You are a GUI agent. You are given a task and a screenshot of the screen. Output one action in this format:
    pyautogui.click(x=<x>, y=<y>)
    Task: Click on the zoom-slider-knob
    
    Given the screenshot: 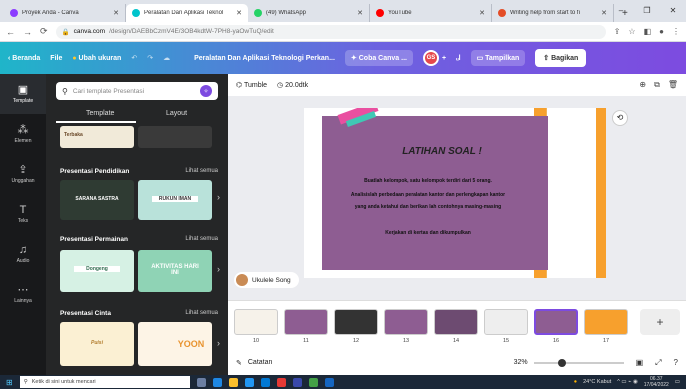 What is the action you would take?
    pyautogui.click(x=562, y=362)
    